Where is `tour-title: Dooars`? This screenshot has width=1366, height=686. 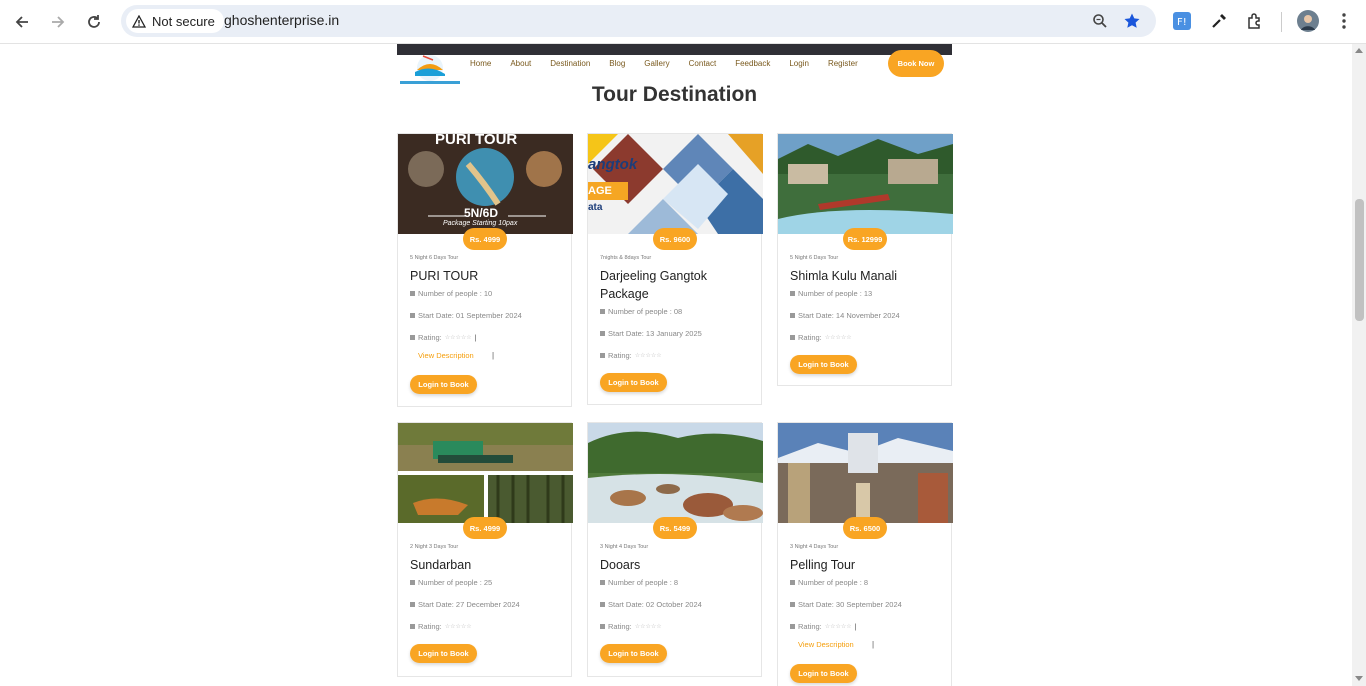 tour-title: Dooars is located at coordinates (675, 565).